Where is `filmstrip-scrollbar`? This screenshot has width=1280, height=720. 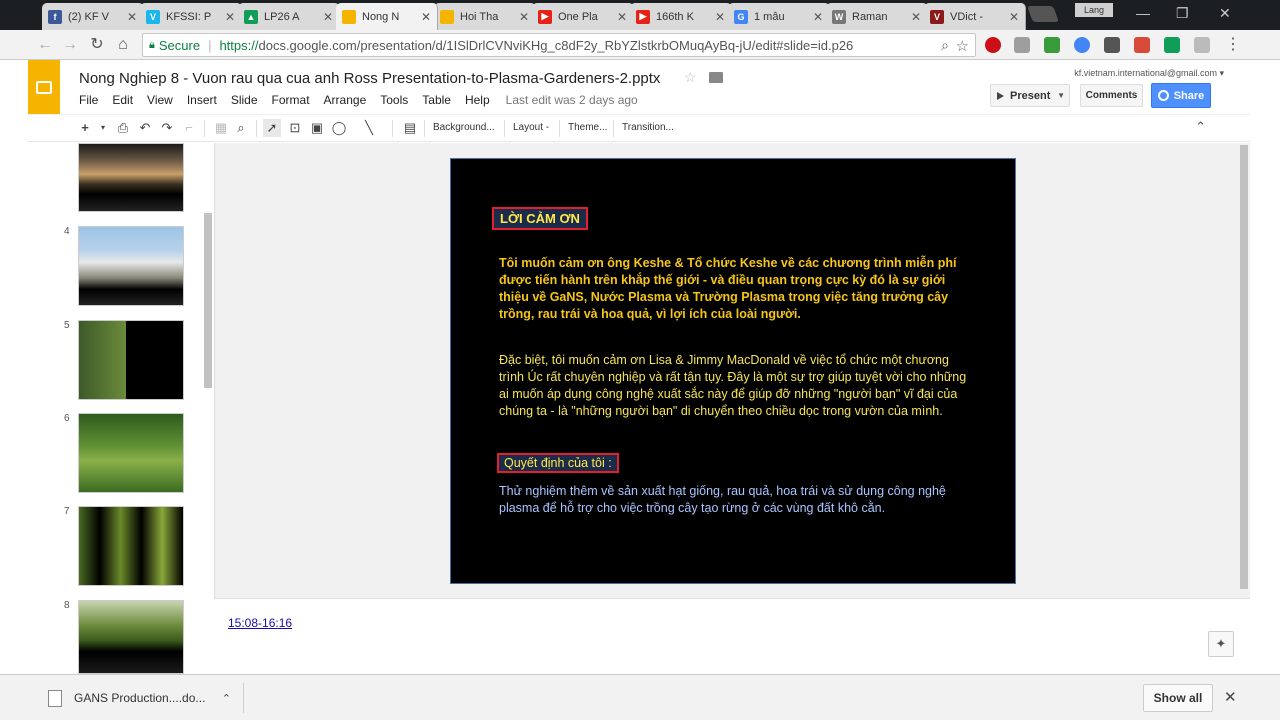
filmstrip-scrollbar is located at coordinates (208, 300).